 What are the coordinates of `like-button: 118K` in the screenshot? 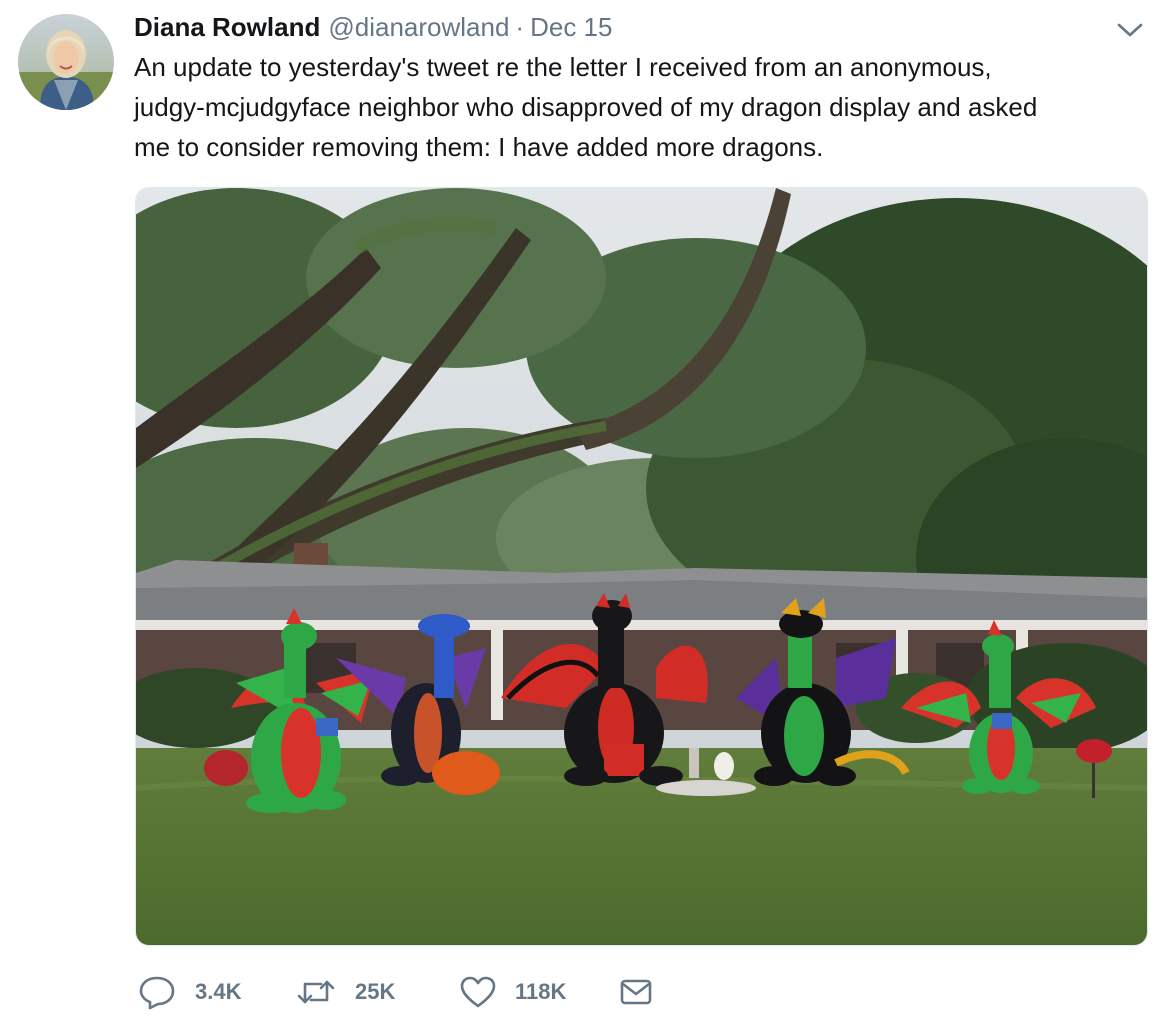 It's located at (512, 992).